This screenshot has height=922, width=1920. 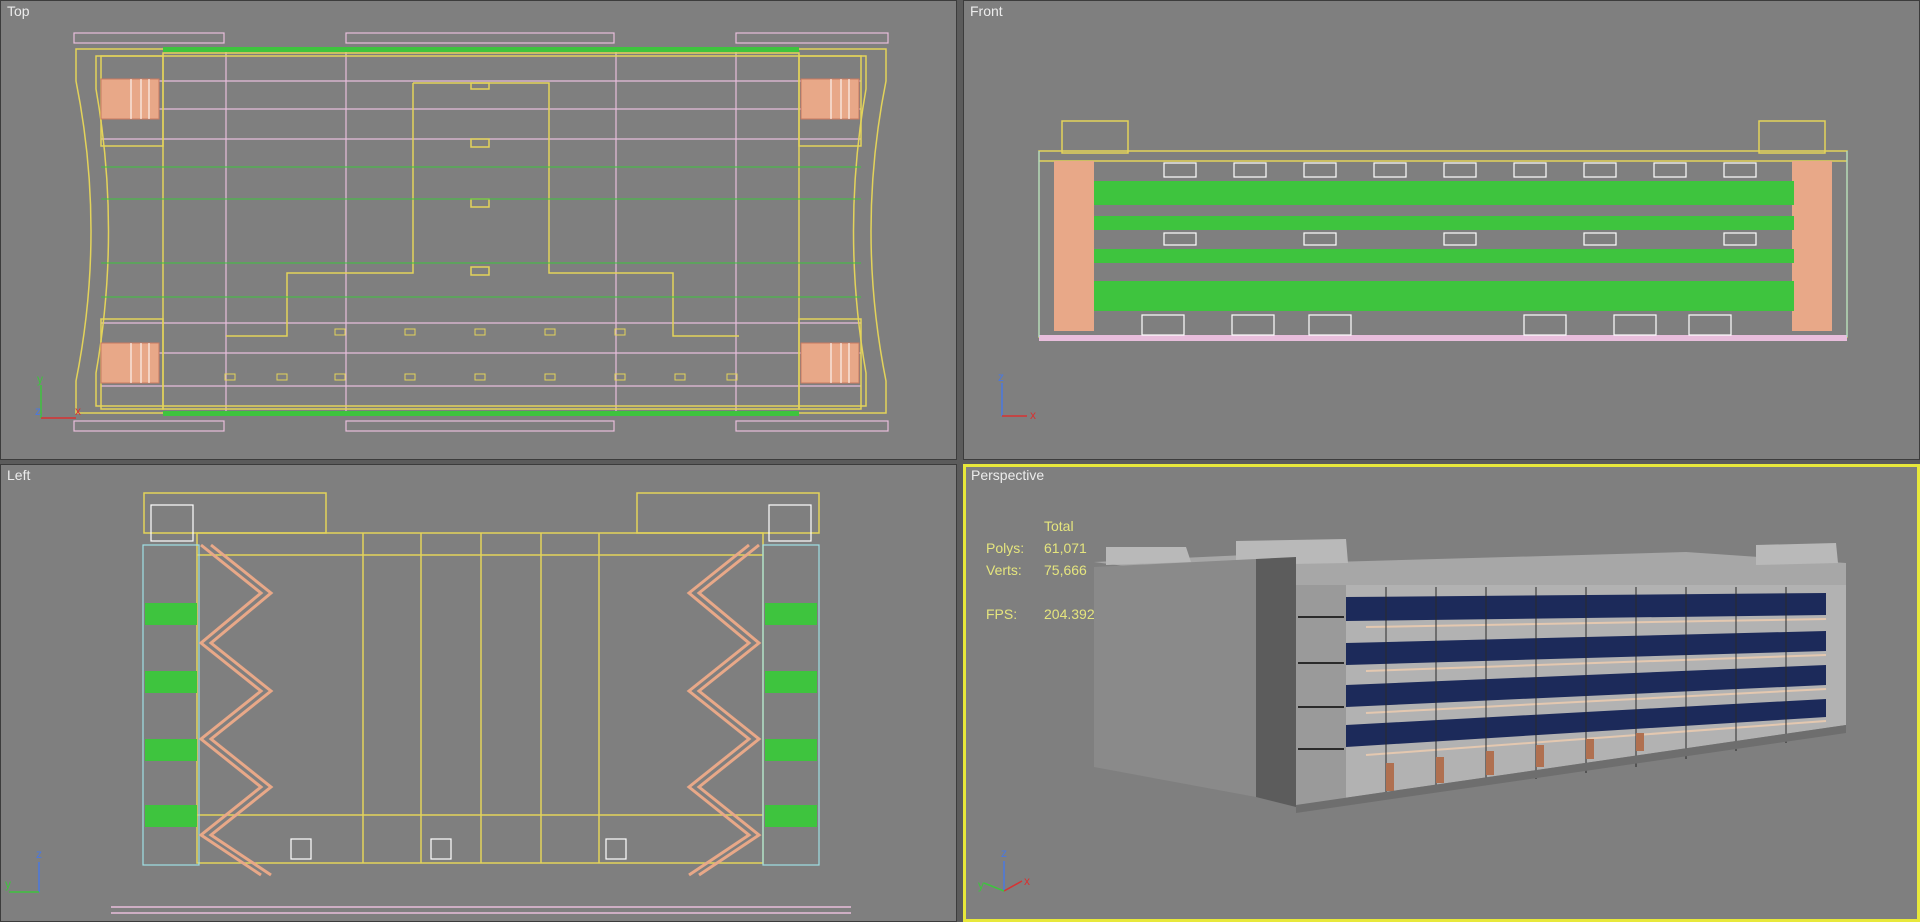 I want to click on axis-gizmo-left: z y, so click(x=23, y=870).